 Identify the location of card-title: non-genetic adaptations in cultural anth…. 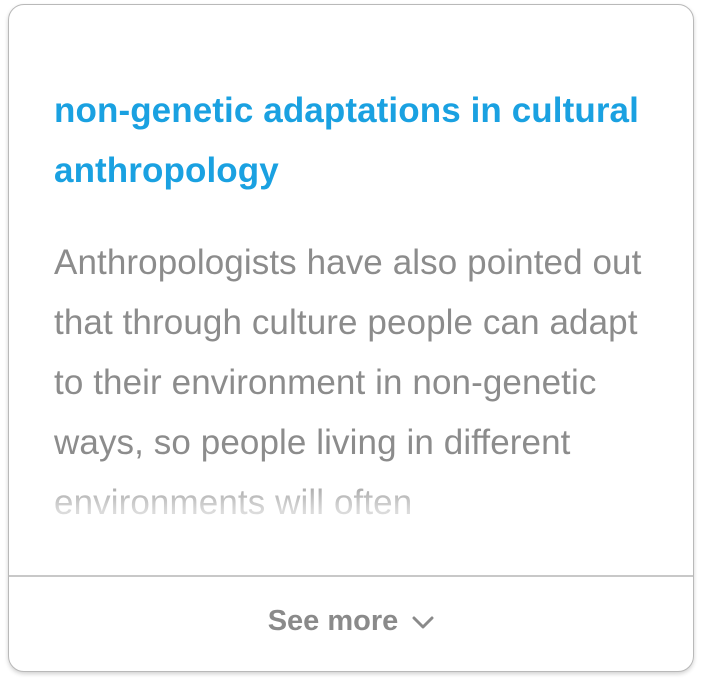
(346, 140).